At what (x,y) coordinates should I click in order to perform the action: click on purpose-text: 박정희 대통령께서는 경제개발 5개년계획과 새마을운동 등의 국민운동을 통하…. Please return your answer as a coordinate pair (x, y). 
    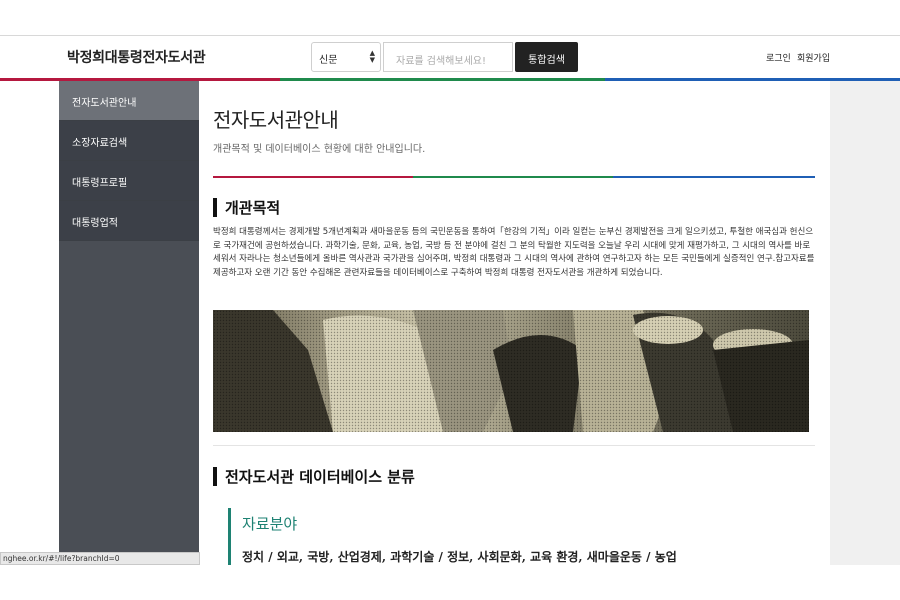
    Looking at the image, I should click on (514, 252).